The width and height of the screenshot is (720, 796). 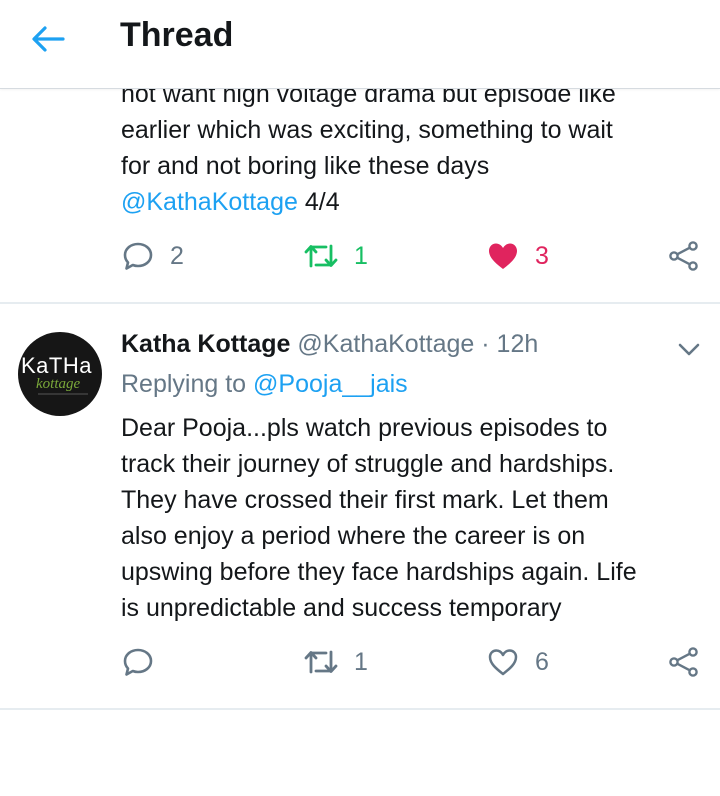 I want to click on reply-button: 2, so click(x=153, y=256).